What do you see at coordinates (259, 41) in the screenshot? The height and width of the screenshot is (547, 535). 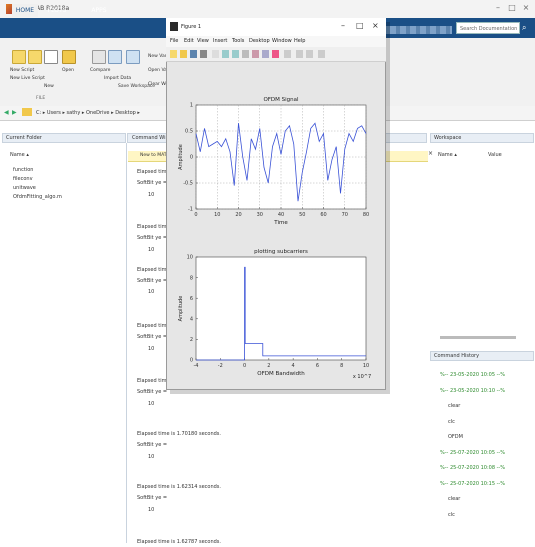 I see `menu-desktop: Desktop` at bounding box center [259, 41].